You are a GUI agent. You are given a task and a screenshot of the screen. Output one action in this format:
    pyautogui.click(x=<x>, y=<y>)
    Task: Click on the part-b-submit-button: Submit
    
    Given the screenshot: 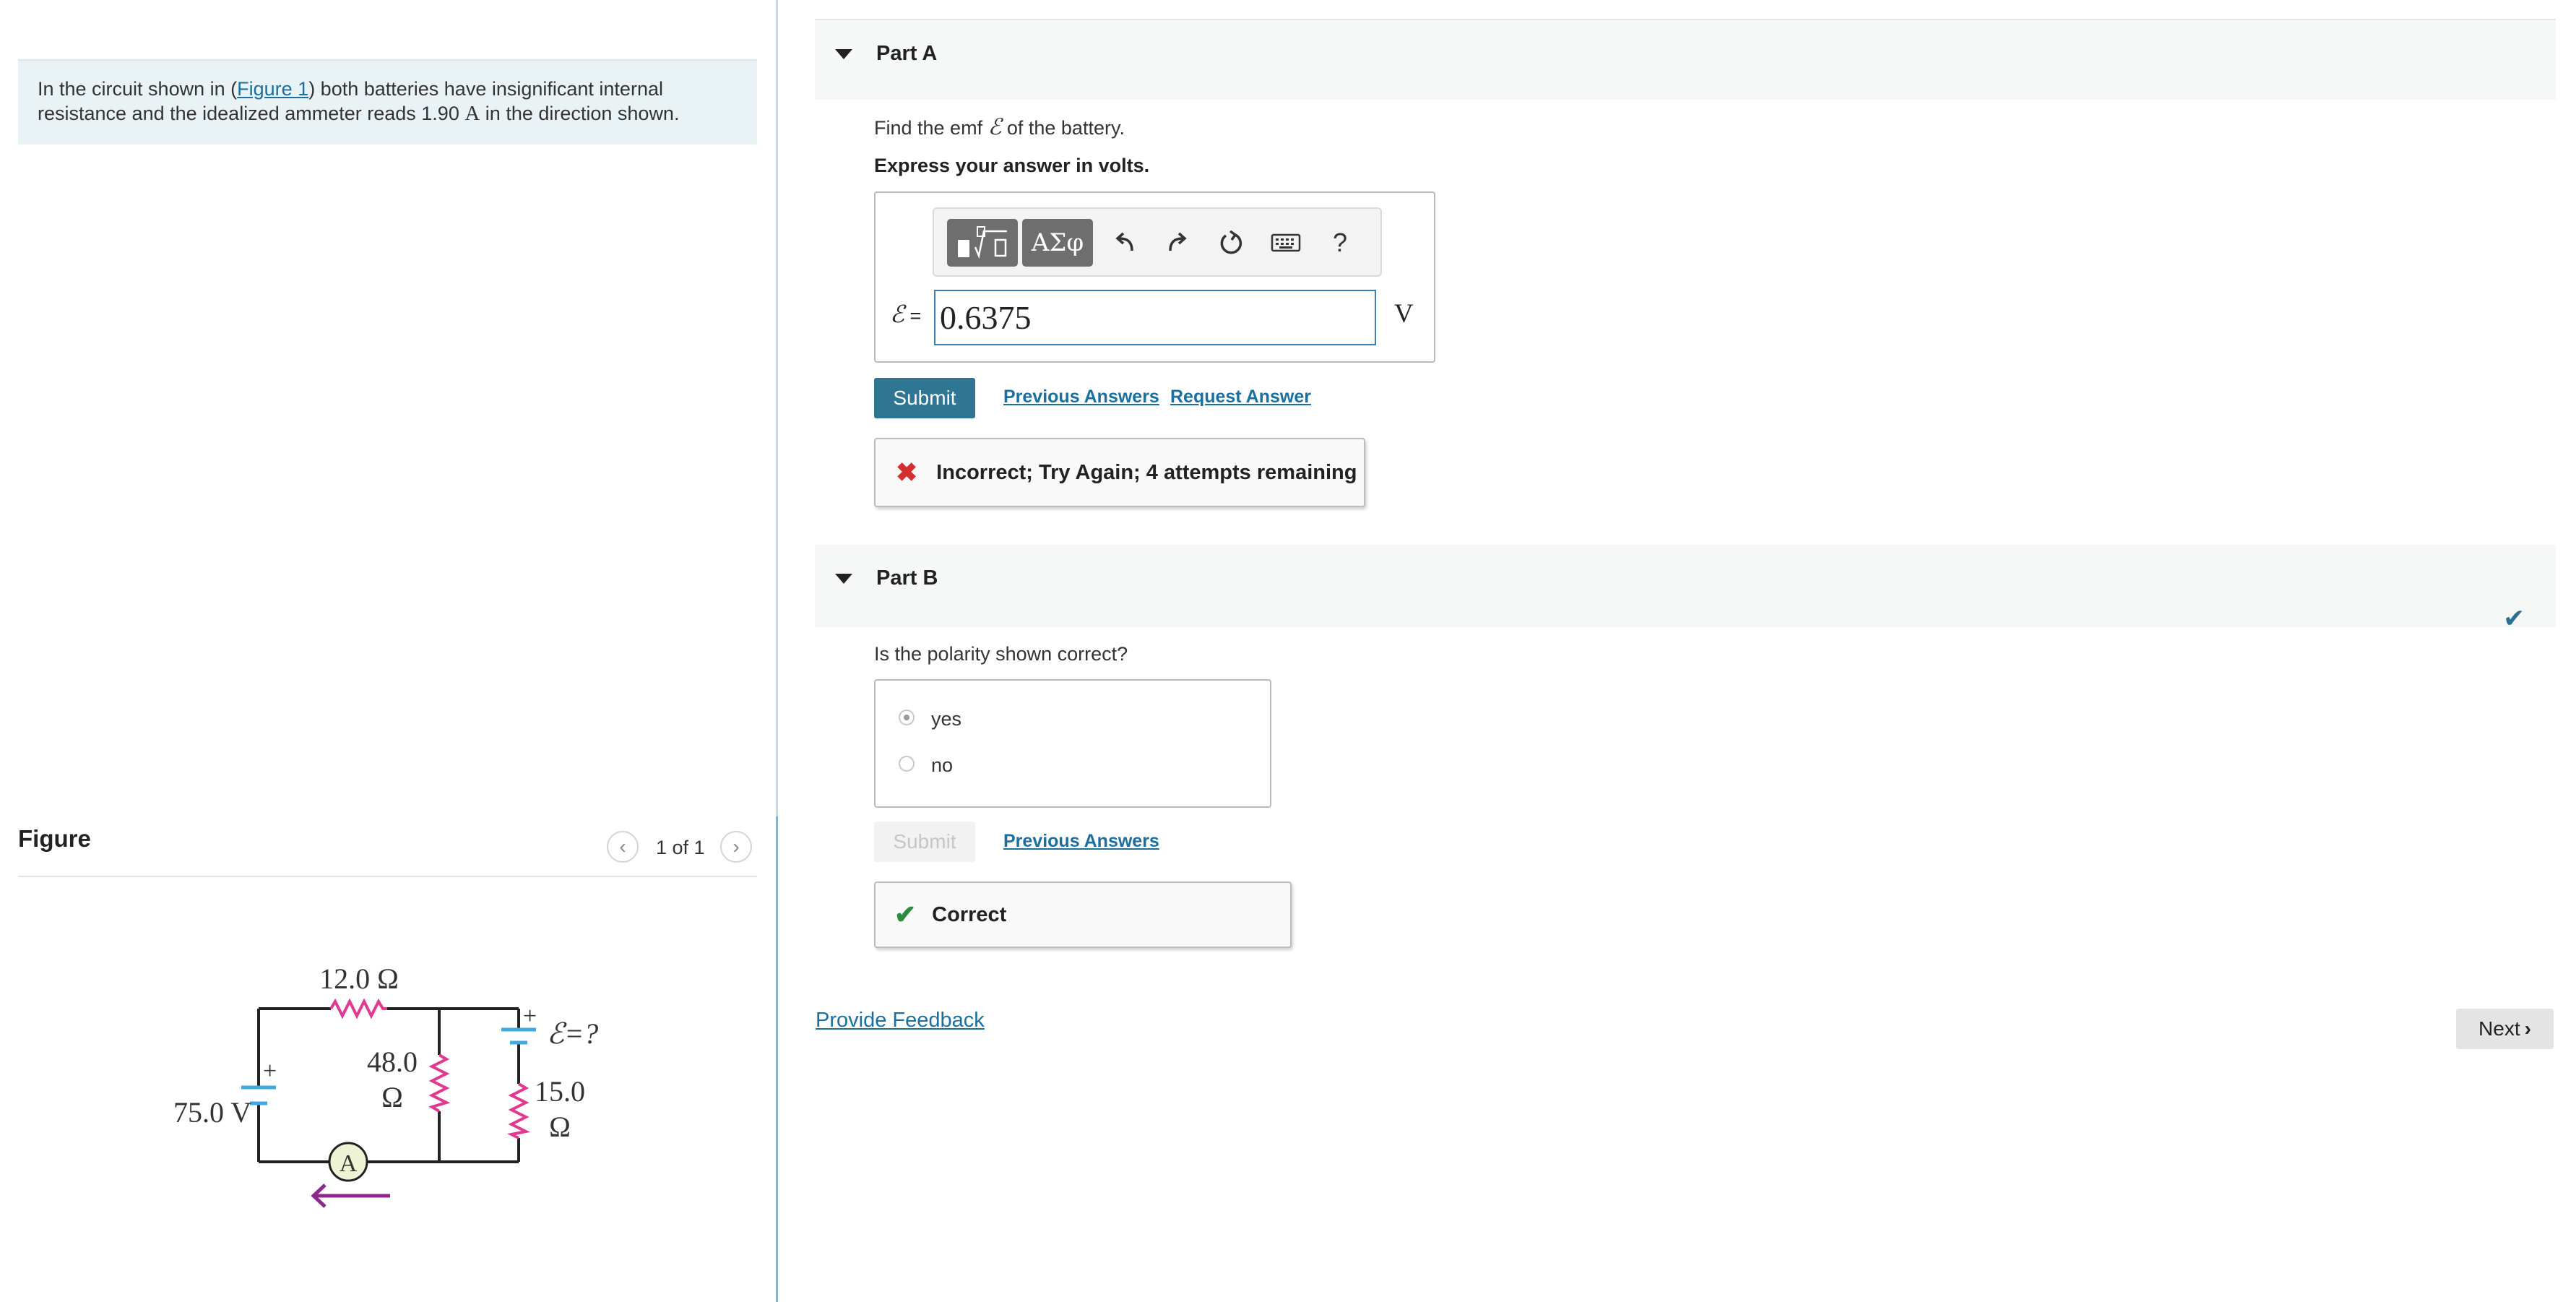 What is the action you would take?
    pyautogui.click(x=924, y=842)
    